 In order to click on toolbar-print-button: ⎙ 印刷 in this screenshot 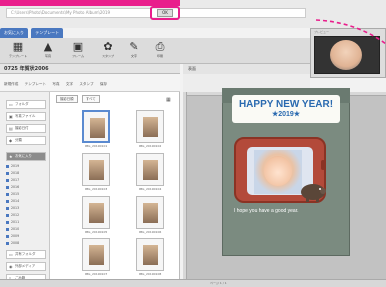, I will do `click(160, 51)`.